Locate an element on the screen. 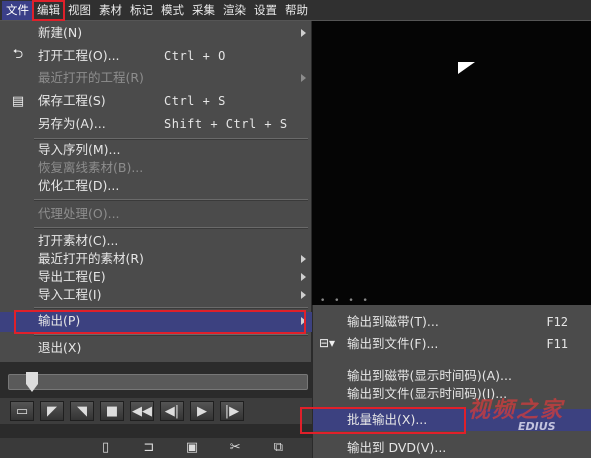 This screenshot has width=591, height=458. save-icon: ▤ is located at coordinates (18, 101).